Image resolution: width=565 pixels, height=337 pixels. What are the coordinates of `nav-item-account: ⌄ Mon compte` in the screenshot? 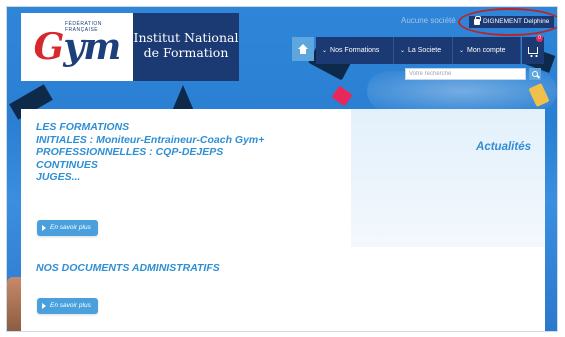 It's located at (487, 50).